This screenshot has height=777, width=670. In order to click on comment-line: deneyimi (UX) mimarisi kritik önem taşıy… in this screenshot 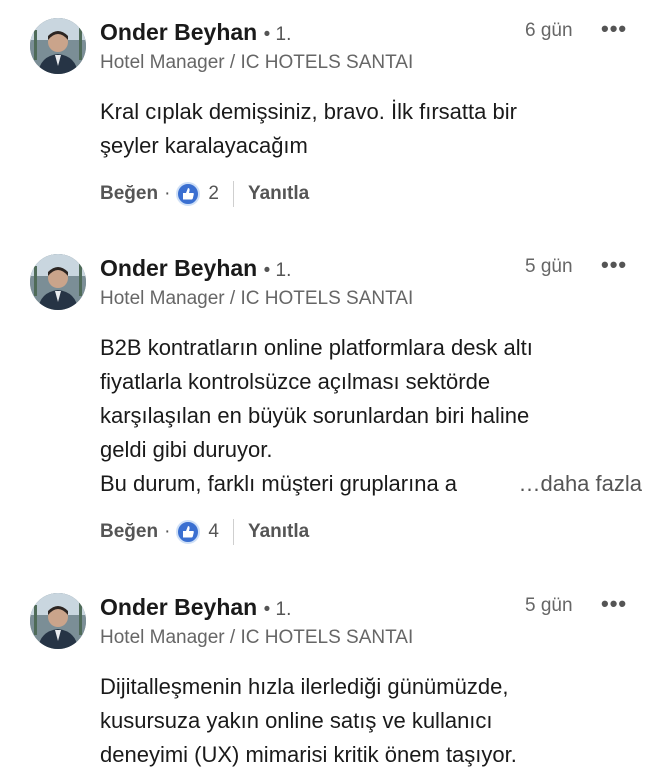, I will do `click(308, 754)`.